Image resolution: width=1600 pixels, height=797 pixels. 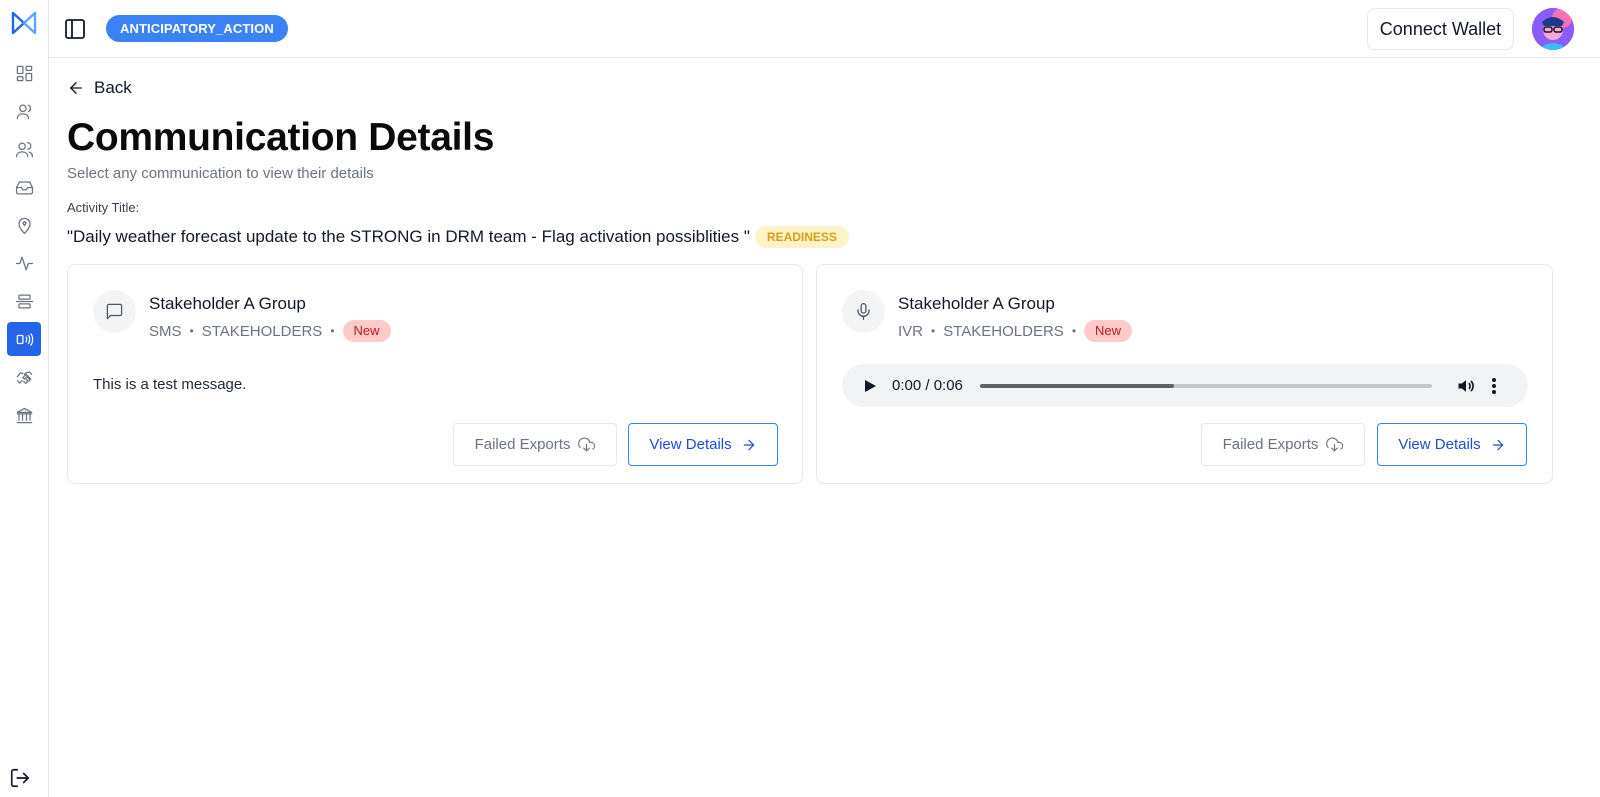 I want to click on card-meta: SMS • STAKEHOLDERS • New, so click(x=270, y=331).